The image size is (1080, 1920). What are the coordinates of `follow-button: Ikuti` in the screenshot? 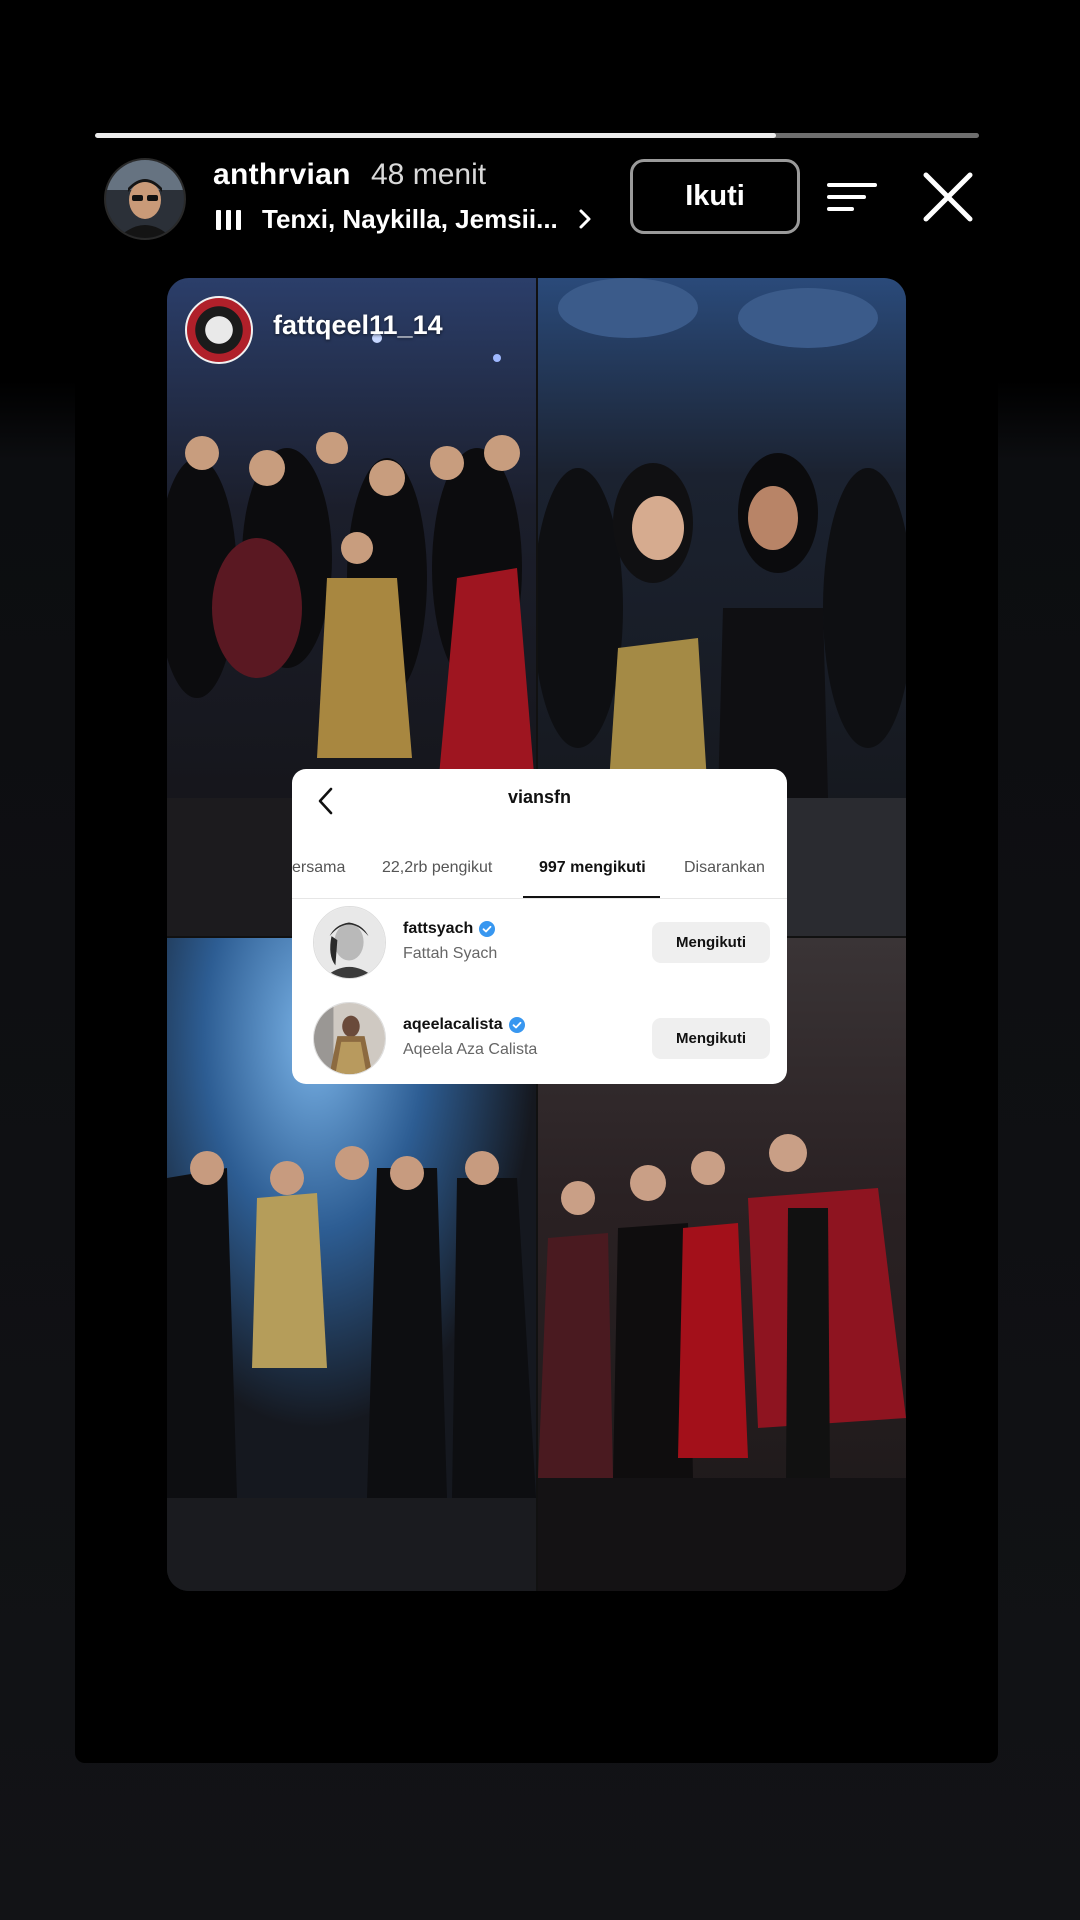 It's located at (715, 196).